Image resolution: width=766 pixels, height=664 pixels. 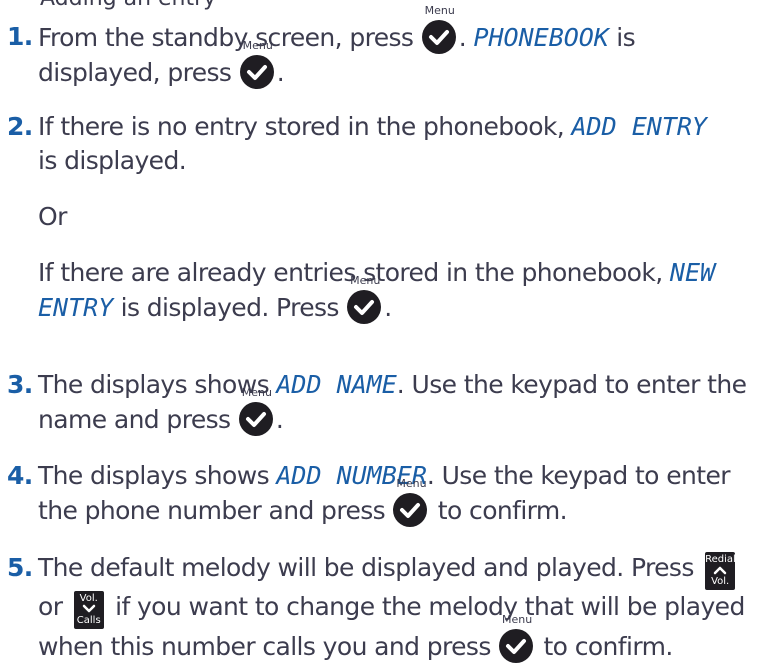 What do you see at coordinates (226, 37) in the screenshot?
I see `step-text: From the standby screen, press` at bounding box center [226, 37].